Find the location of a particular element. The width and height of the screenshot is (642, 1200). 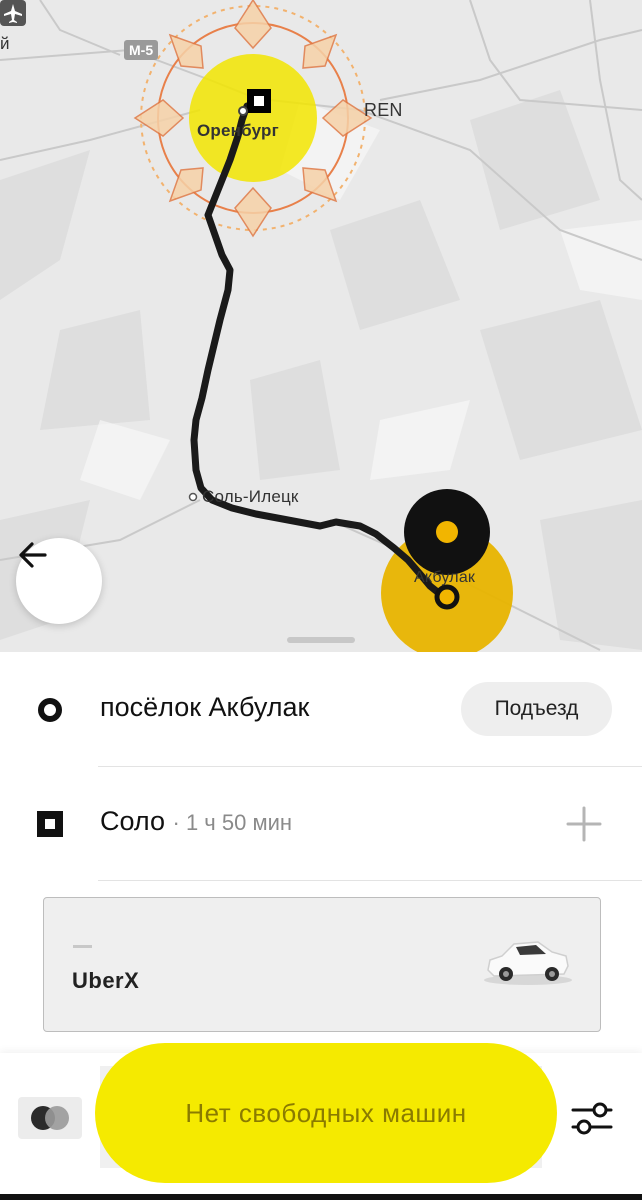

tariff-card-uberx: UberX is located at coordinates (322, 964).